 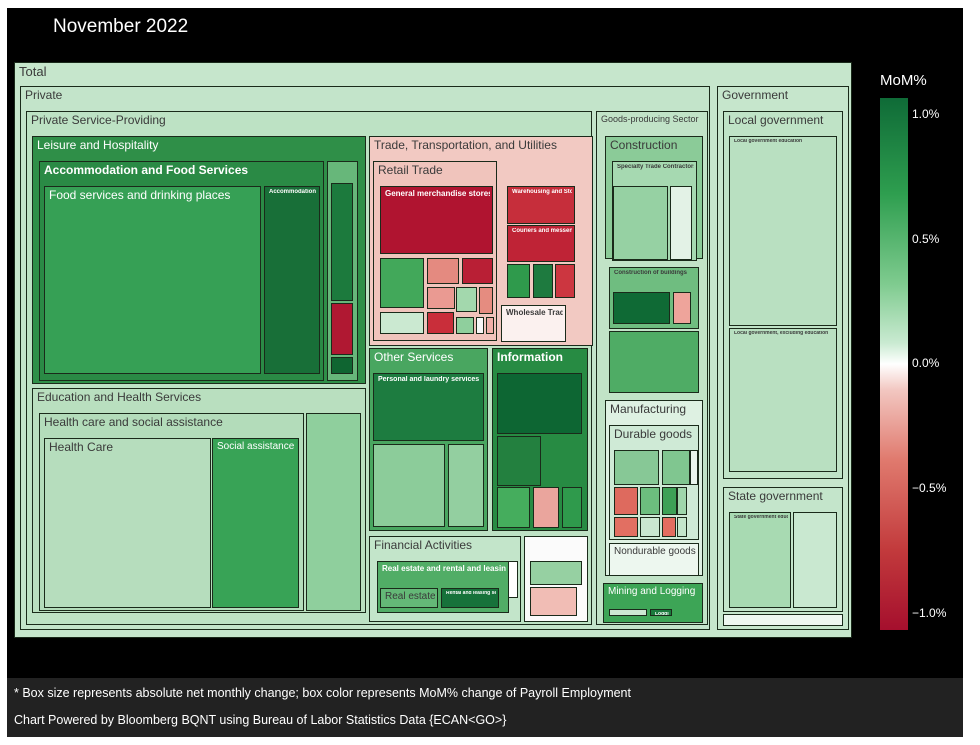 I want to click on treemap-tile-label: General merchandise stores, so click(x=437, y=193).